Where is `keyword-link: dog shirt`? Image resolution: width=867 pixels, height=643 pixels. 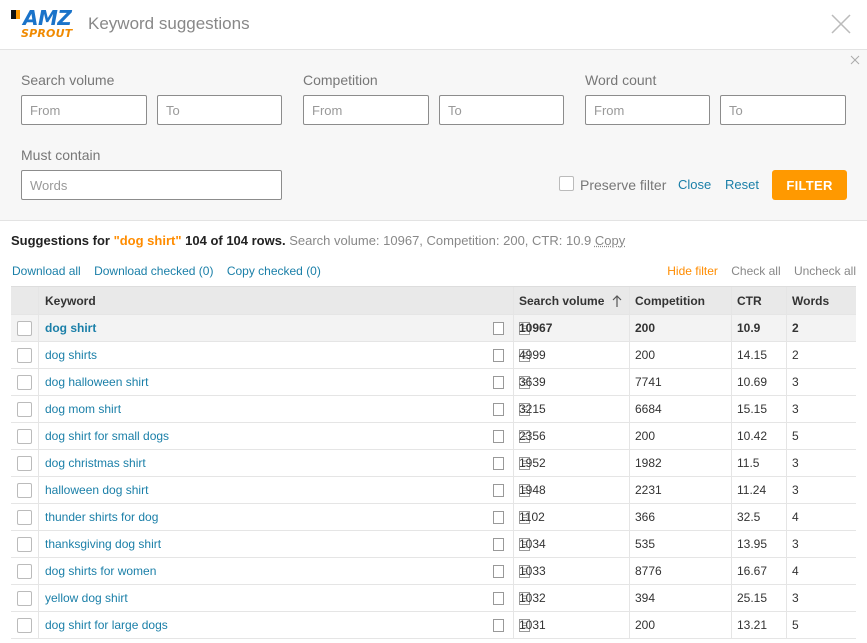
keyword-link: dog shirt is located at coordinates (70, 328).